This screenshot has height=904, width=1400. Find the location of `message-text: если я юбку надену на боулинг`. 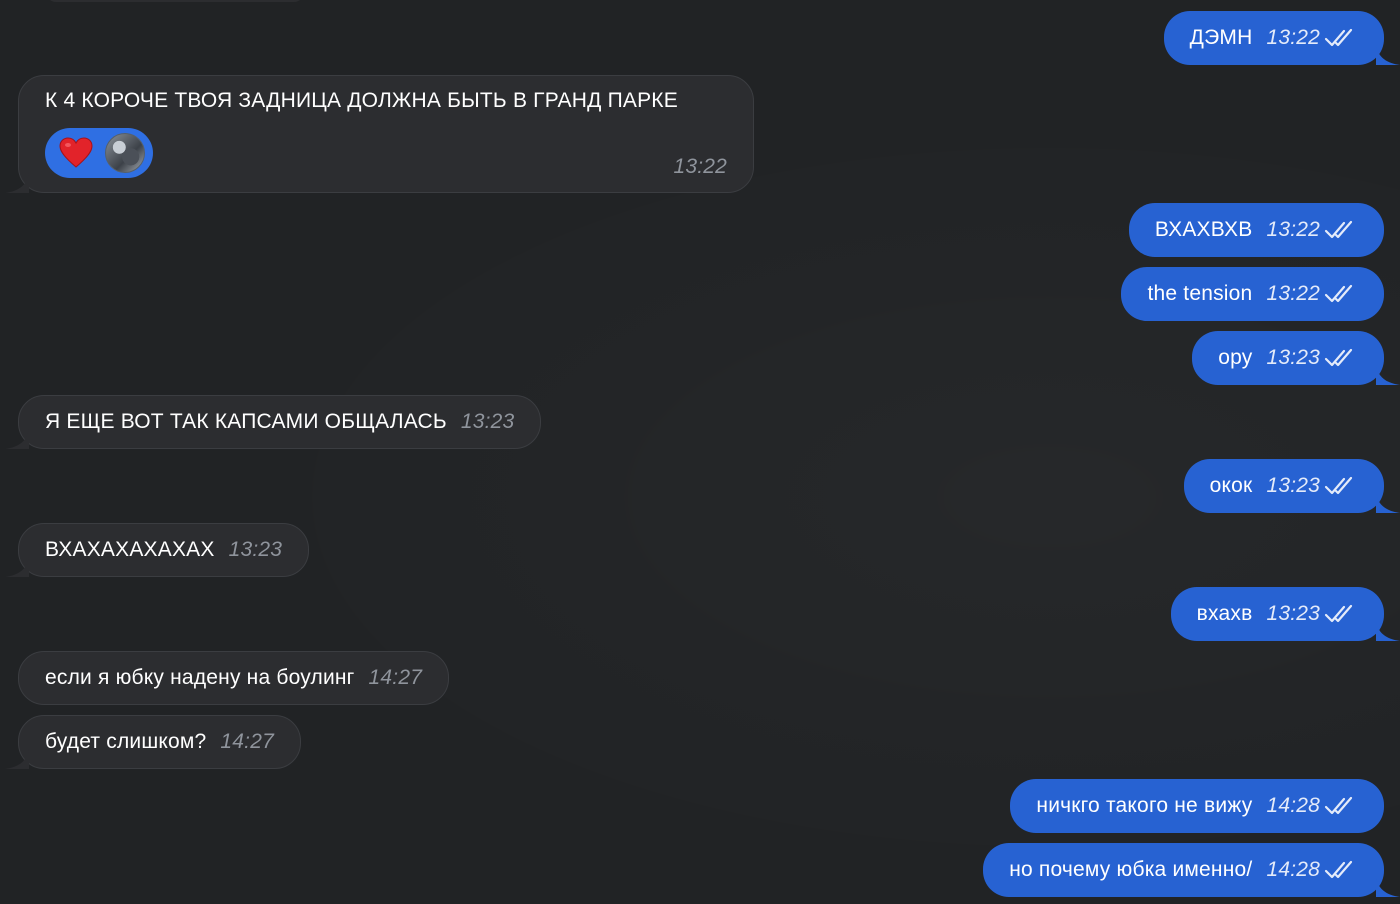

message-text: если я юбку надену на боулинг is located at coordinates (200, 677).